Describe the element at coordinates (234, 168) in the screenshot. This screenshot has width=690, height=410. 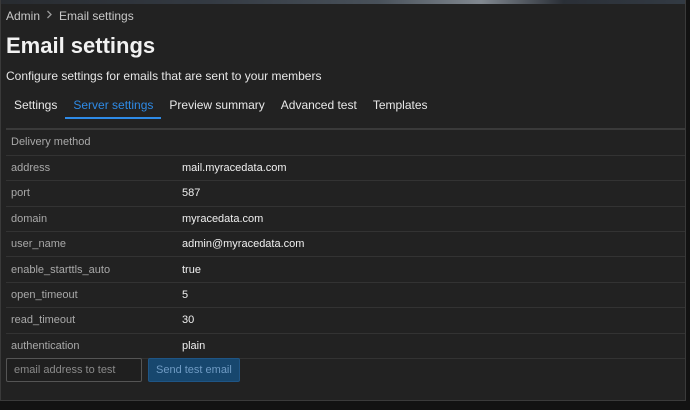
I see `setting-value: mail.myracedata.com` at that location.